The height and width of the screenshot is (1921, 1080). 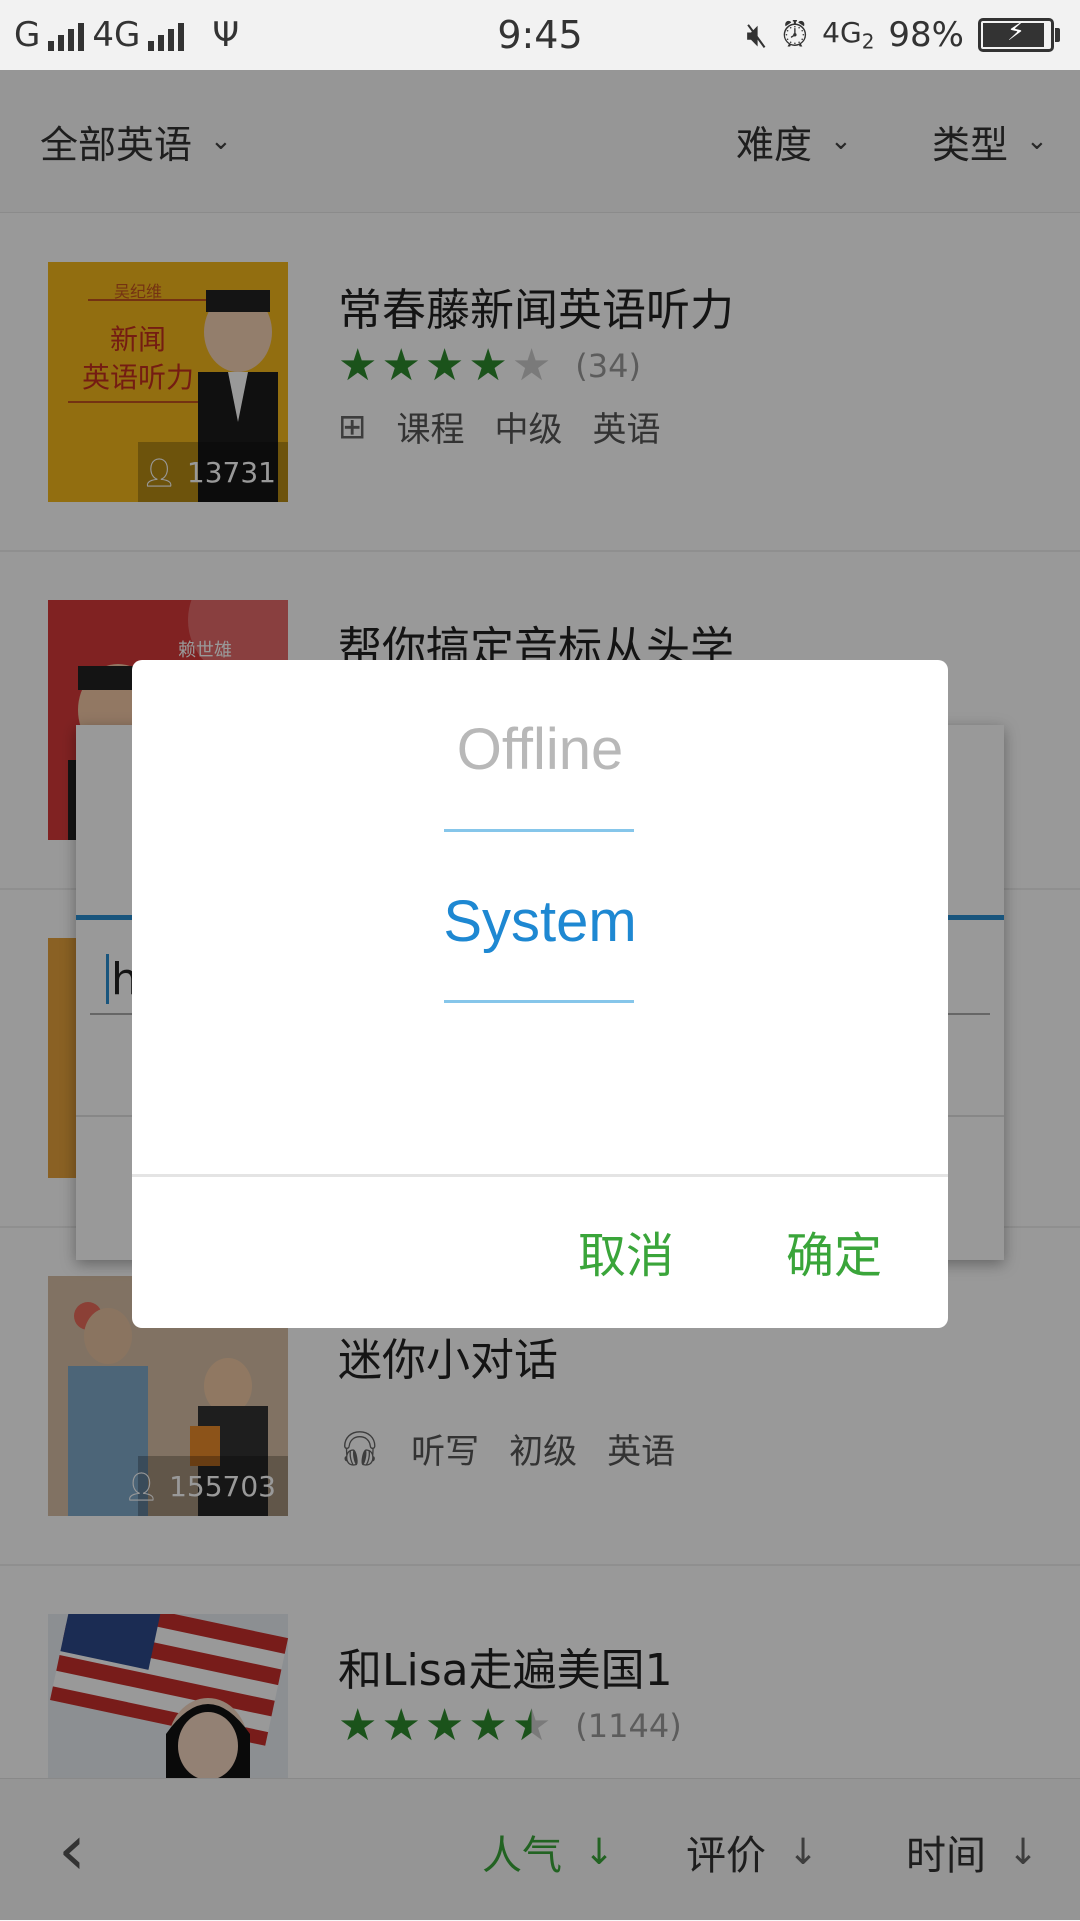 I want to click on picker-selection-line-bottom, so click(x=539, y=1001).